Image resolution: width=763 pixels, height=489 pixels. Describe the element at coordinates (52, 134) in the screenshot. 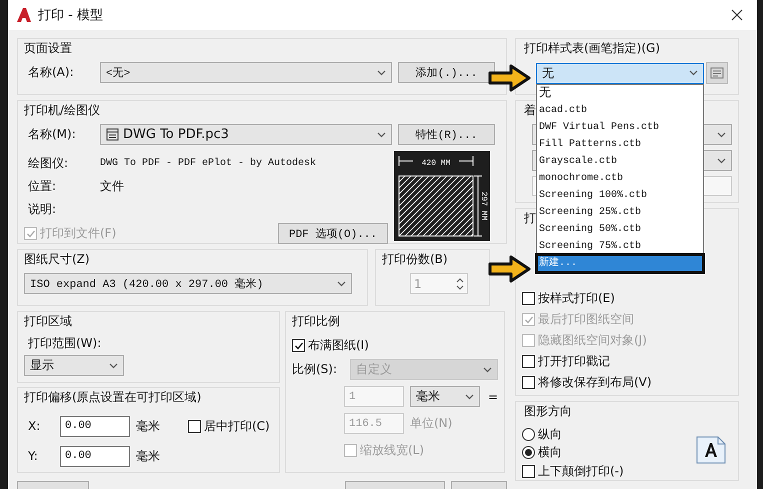

I see `field-label: 名称(M):` at that location.